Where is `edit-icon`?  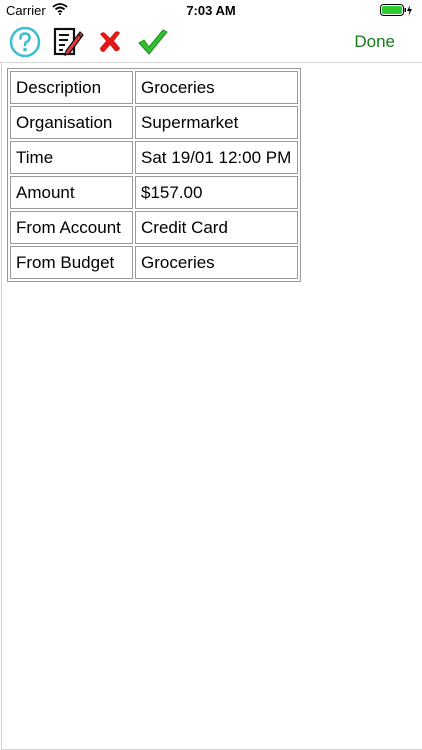
edit-icon is located at coordinates (68, 42).